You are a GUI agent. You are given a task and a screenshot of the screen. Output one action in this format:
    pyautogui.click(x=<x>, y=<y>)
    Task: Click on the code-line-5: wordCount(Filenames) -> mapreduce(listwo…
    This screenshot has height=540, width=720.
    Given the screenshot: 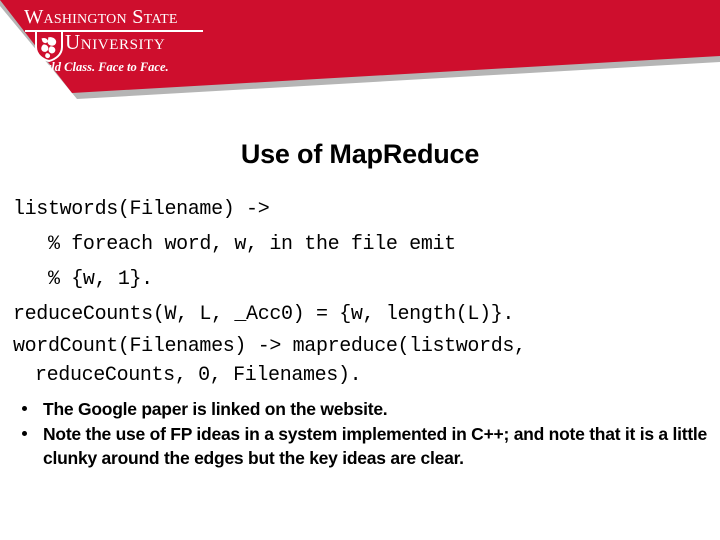 What is the action you would take?
    pyautogui.click(x=360, y=361)
    